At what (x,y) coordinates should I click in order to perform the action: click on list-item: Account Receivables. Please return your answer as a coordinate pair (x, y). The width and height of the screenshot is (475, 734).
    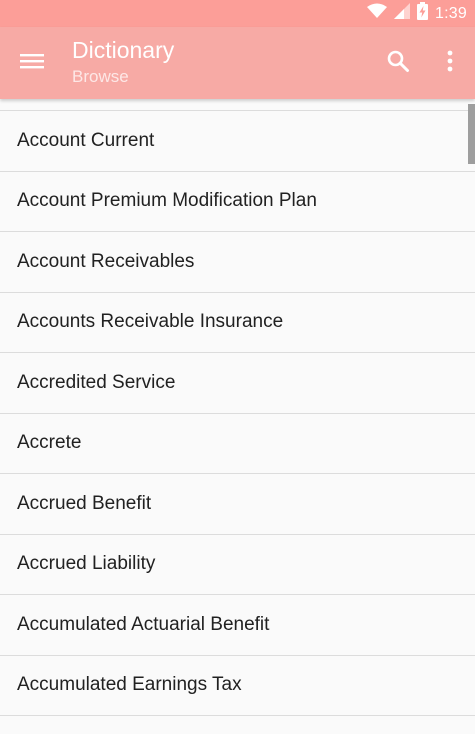
    Looking at the image, I should click on (237, 262).